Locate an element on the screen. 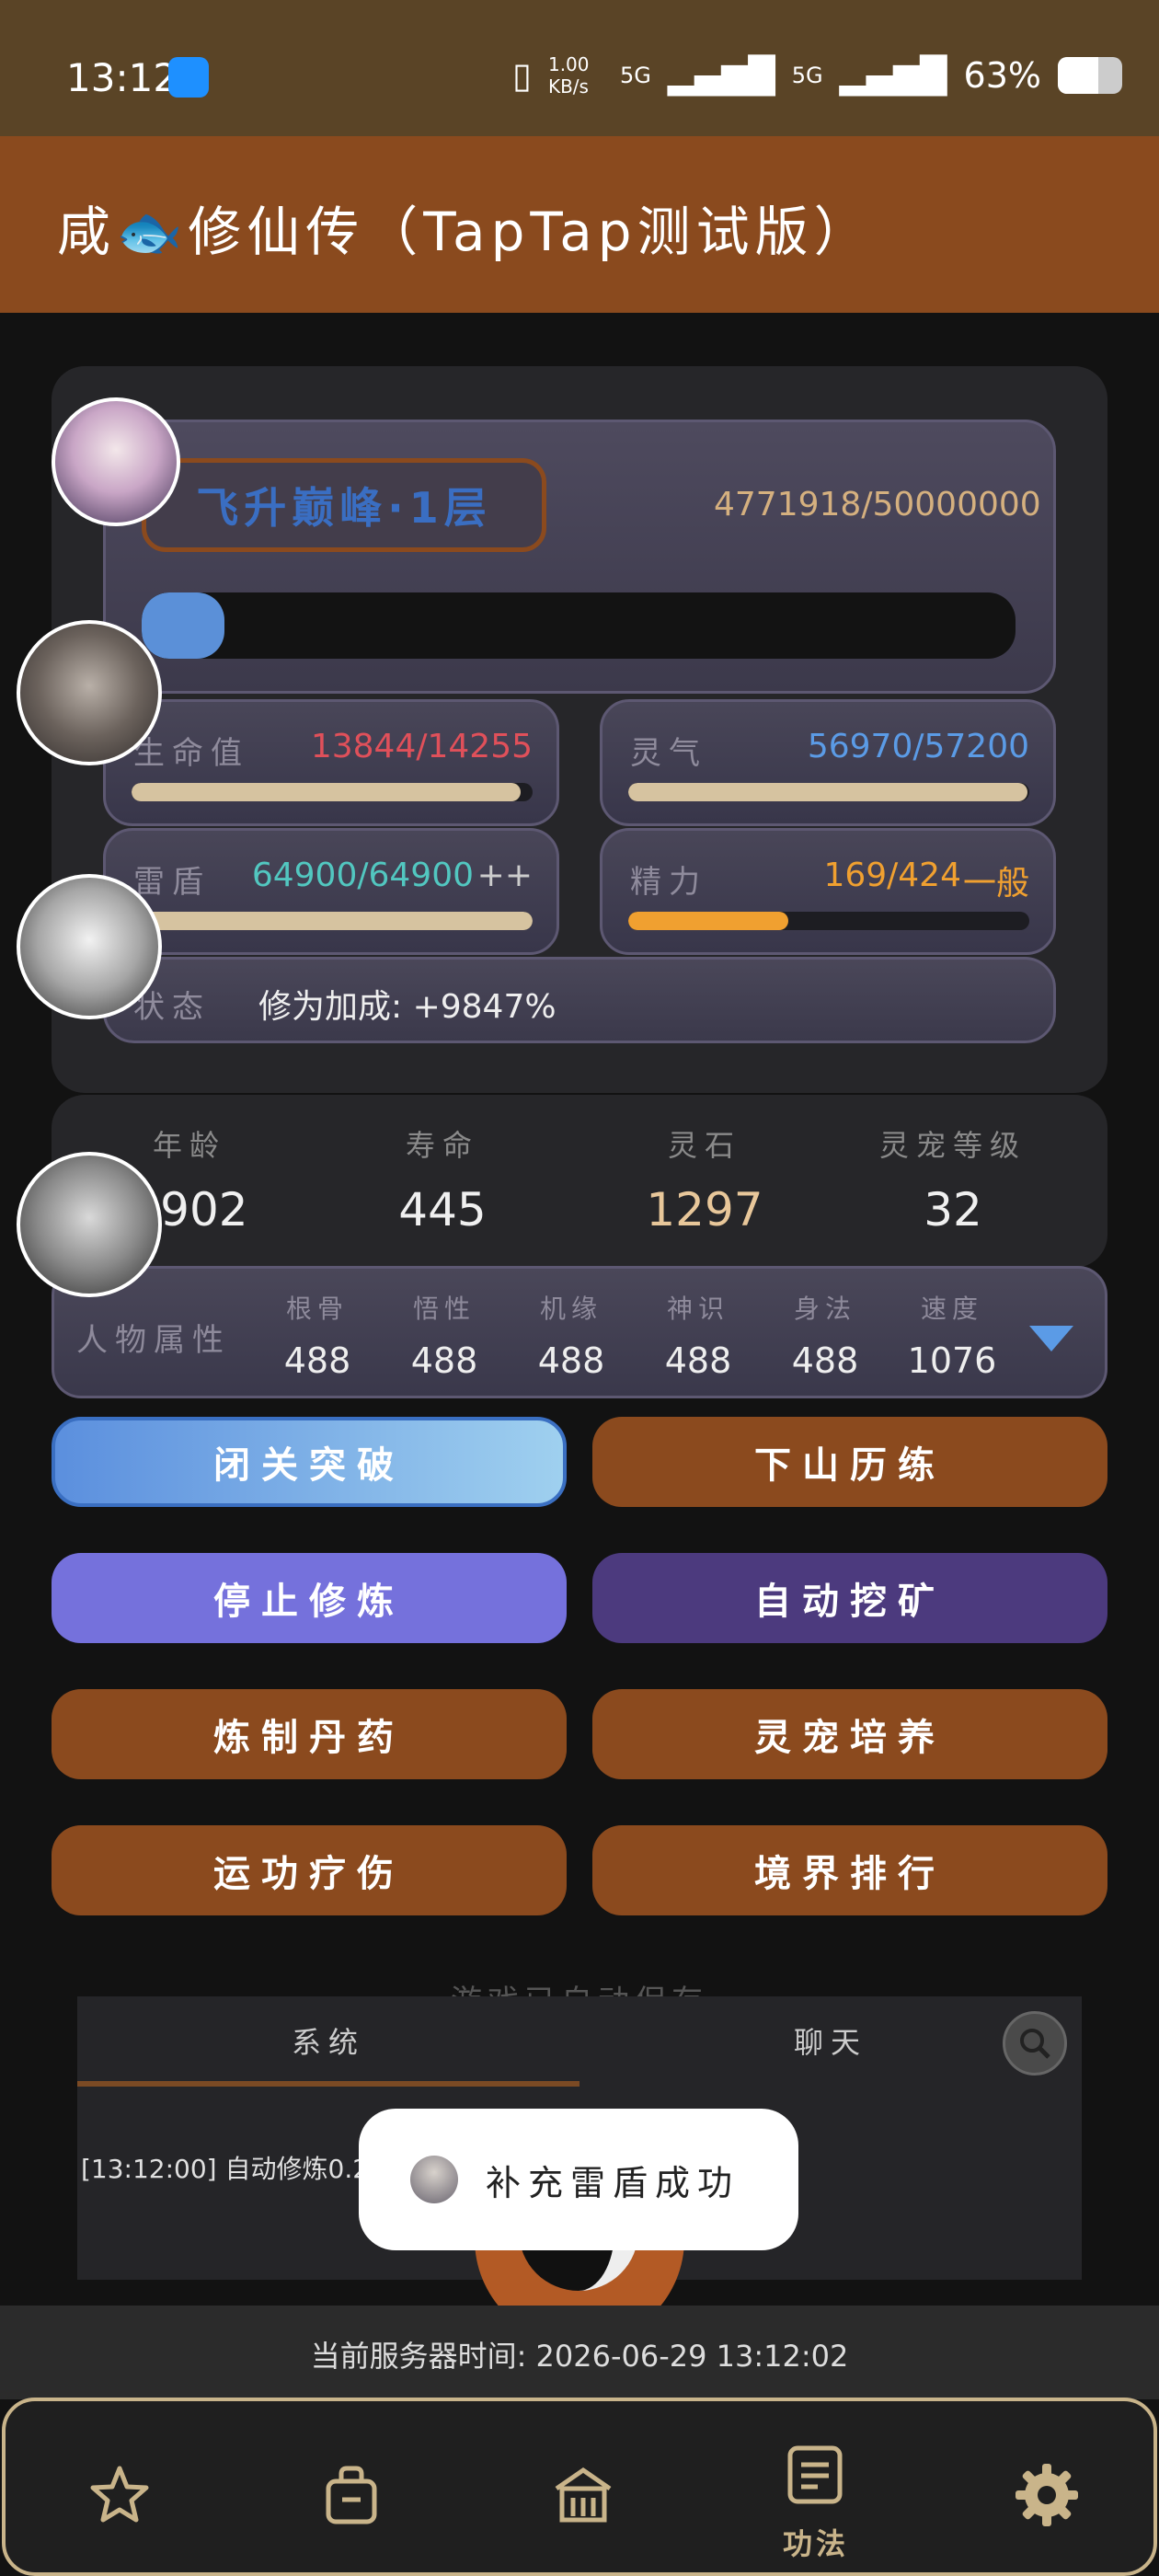  toast-avatar is located at coordinates (434, 2179).